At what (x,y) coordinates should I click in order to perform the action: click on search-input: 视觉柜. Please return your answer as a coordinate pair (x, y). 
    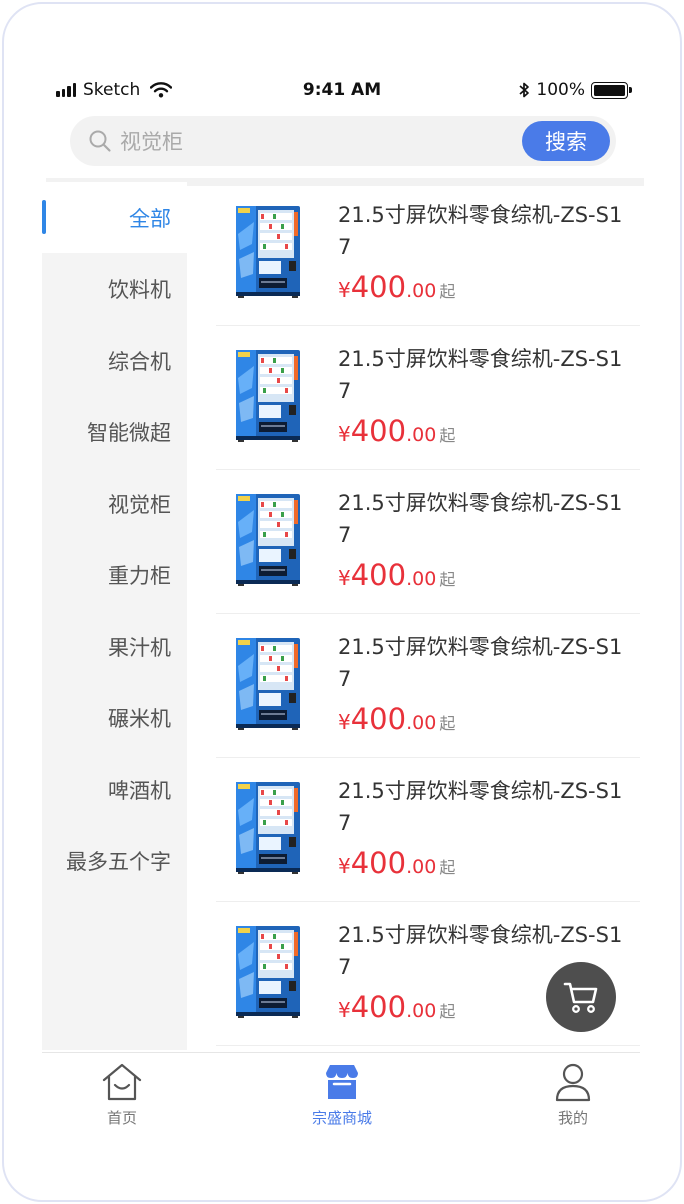
    Looking at the image, I should click on (321, 141).